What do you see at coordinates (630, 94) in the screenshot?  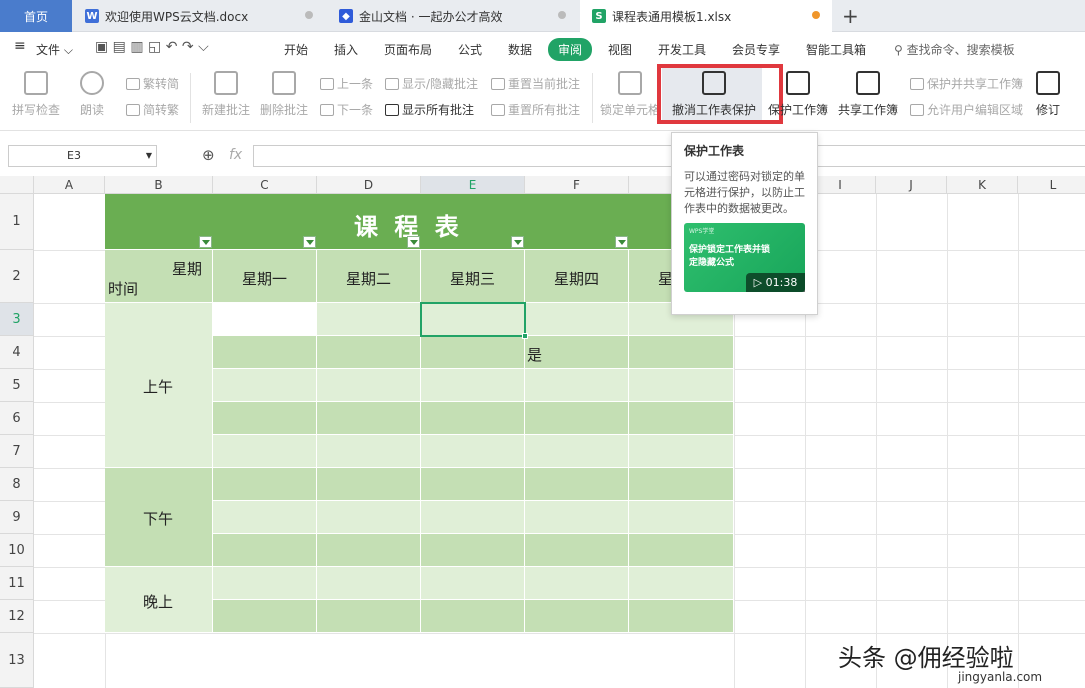 I see `lock-cell-button: 锁定单元格` at bounding box center [630, 94].